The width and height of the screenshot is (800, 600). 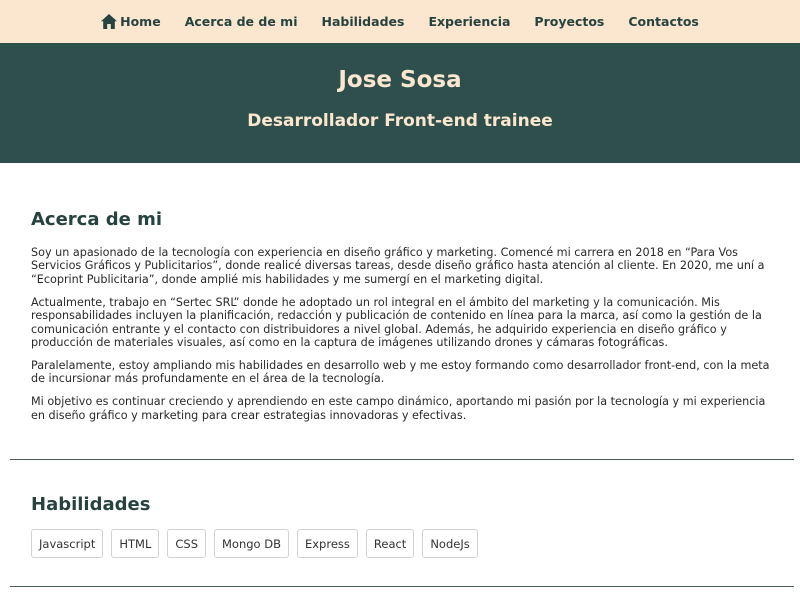 I want to click on about-section-title: Acerca de mi, so click(x=97, y=219).